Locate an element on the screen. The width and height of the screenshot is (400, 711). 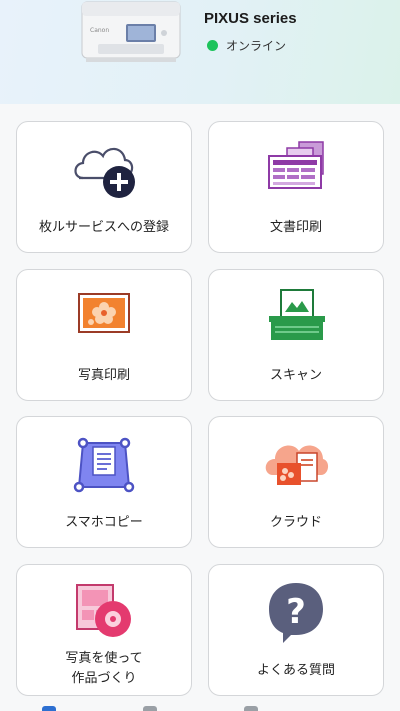
card-label: 写真を使って 作品づくり is located at coordinates (104, 669).